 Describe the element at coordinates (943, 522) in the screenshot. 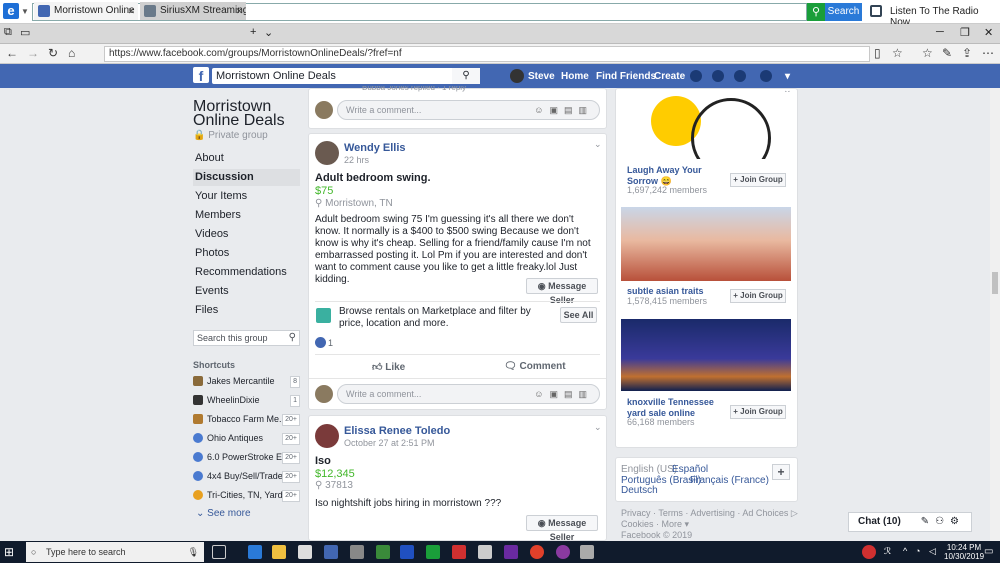

I see `chat-tool-icons: ✎⚇⚙` at that location.